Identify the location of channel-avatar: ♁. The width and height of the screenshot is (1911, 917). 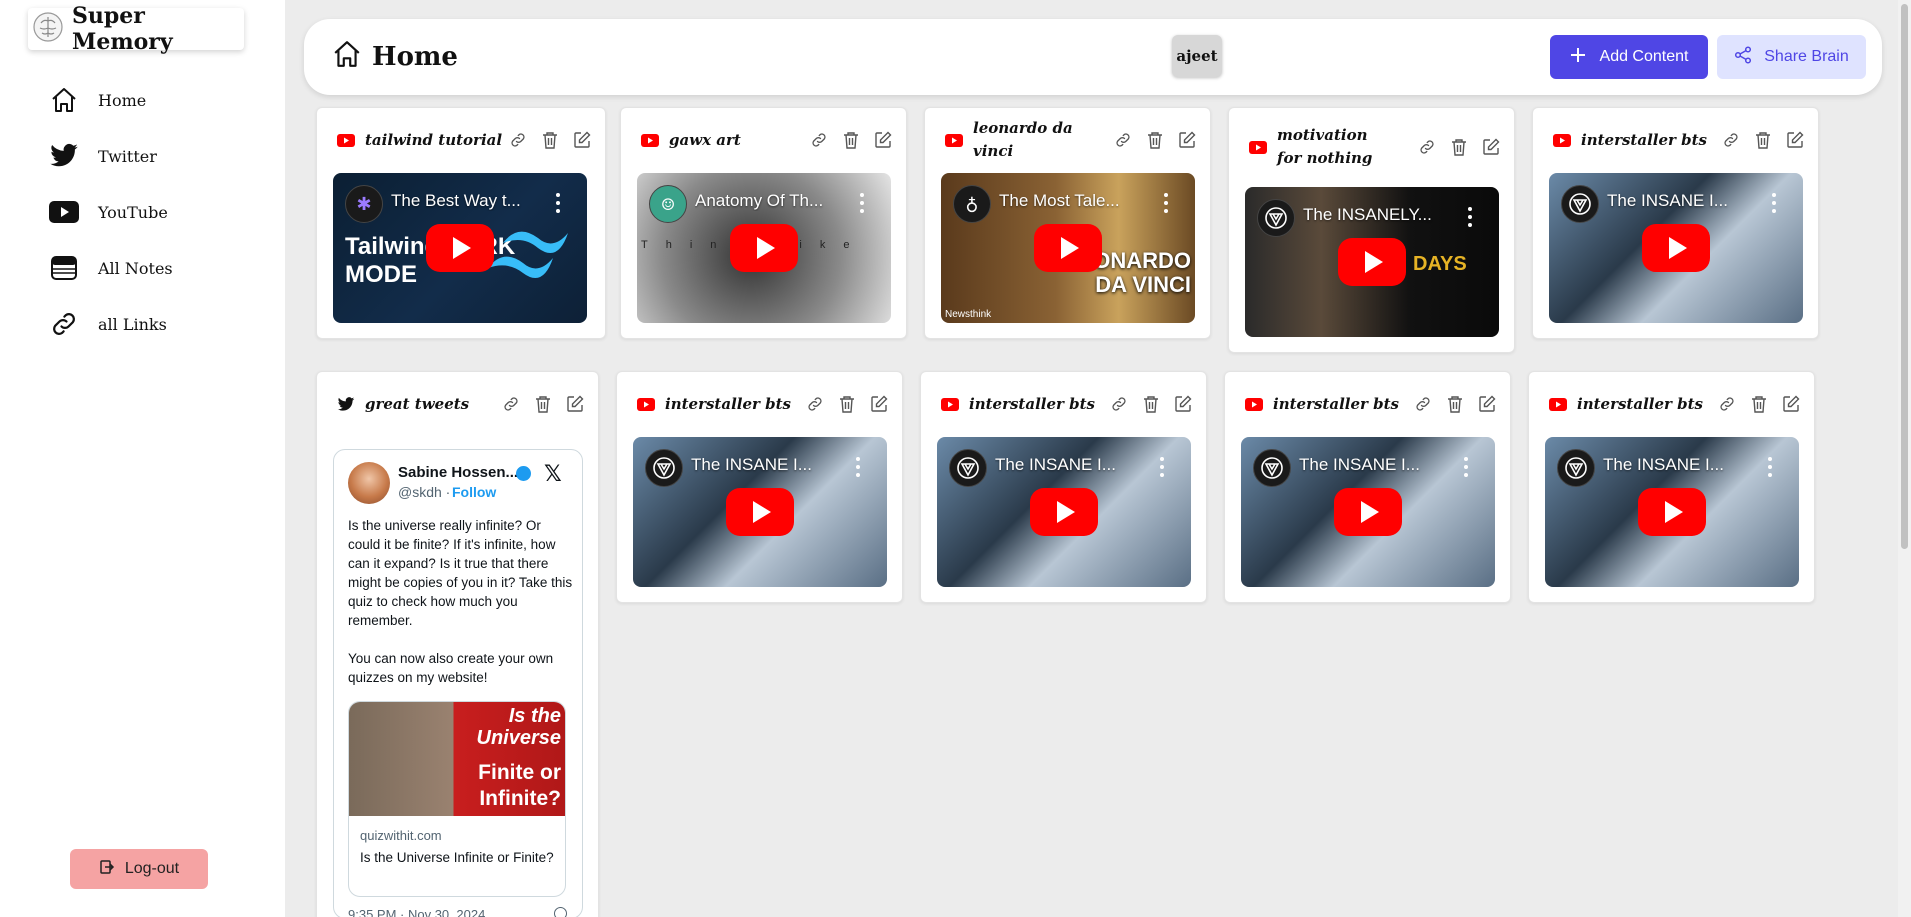
(972, 204).